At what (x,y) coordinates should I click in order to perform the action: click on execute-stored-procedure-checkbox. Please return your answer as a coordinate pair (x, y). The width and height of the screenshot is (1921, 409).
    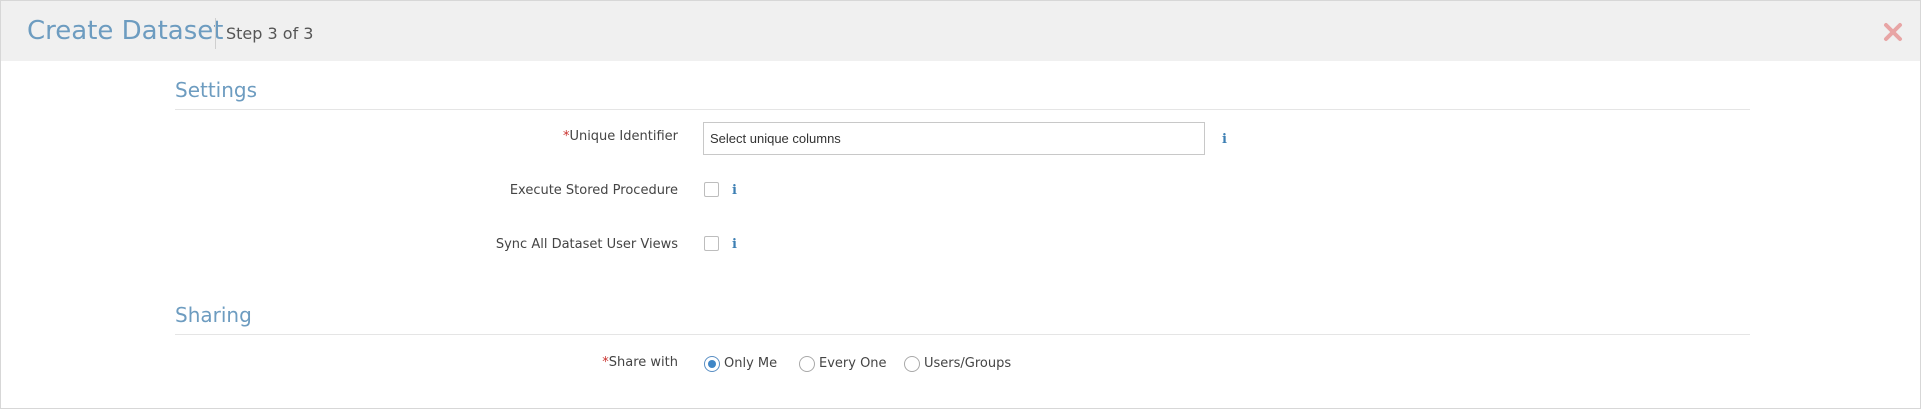
    Looking at the image, I should click on (711, 189).